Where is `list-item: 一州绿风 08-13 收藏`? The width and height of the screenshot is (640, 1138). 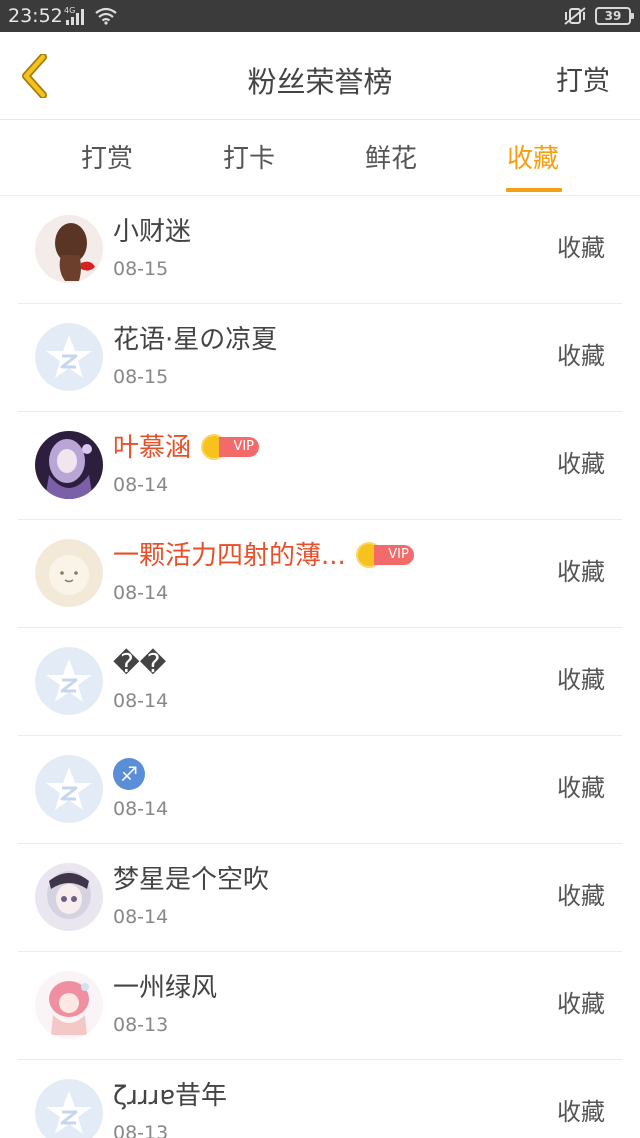
list-item: 一州绿风 08-13 收藏 is located at coordinates (320, 1006).